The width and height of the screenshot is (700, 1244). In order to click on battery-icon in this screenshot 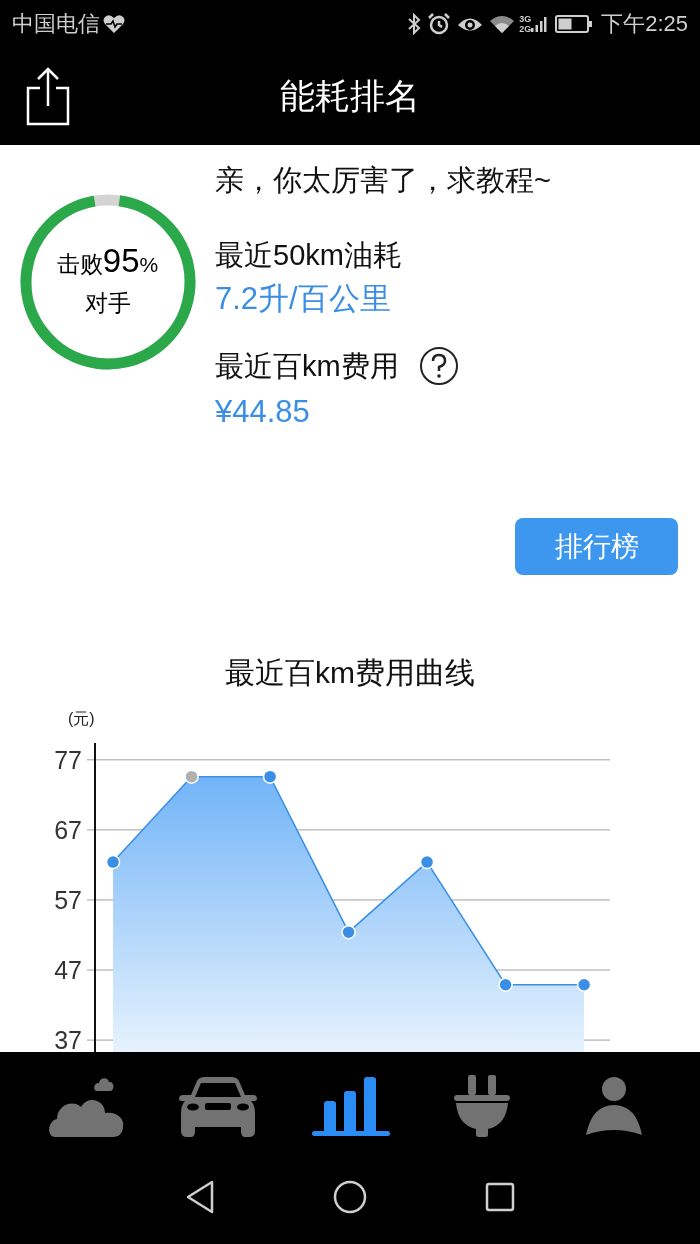, I will do `click(574, 23)`.